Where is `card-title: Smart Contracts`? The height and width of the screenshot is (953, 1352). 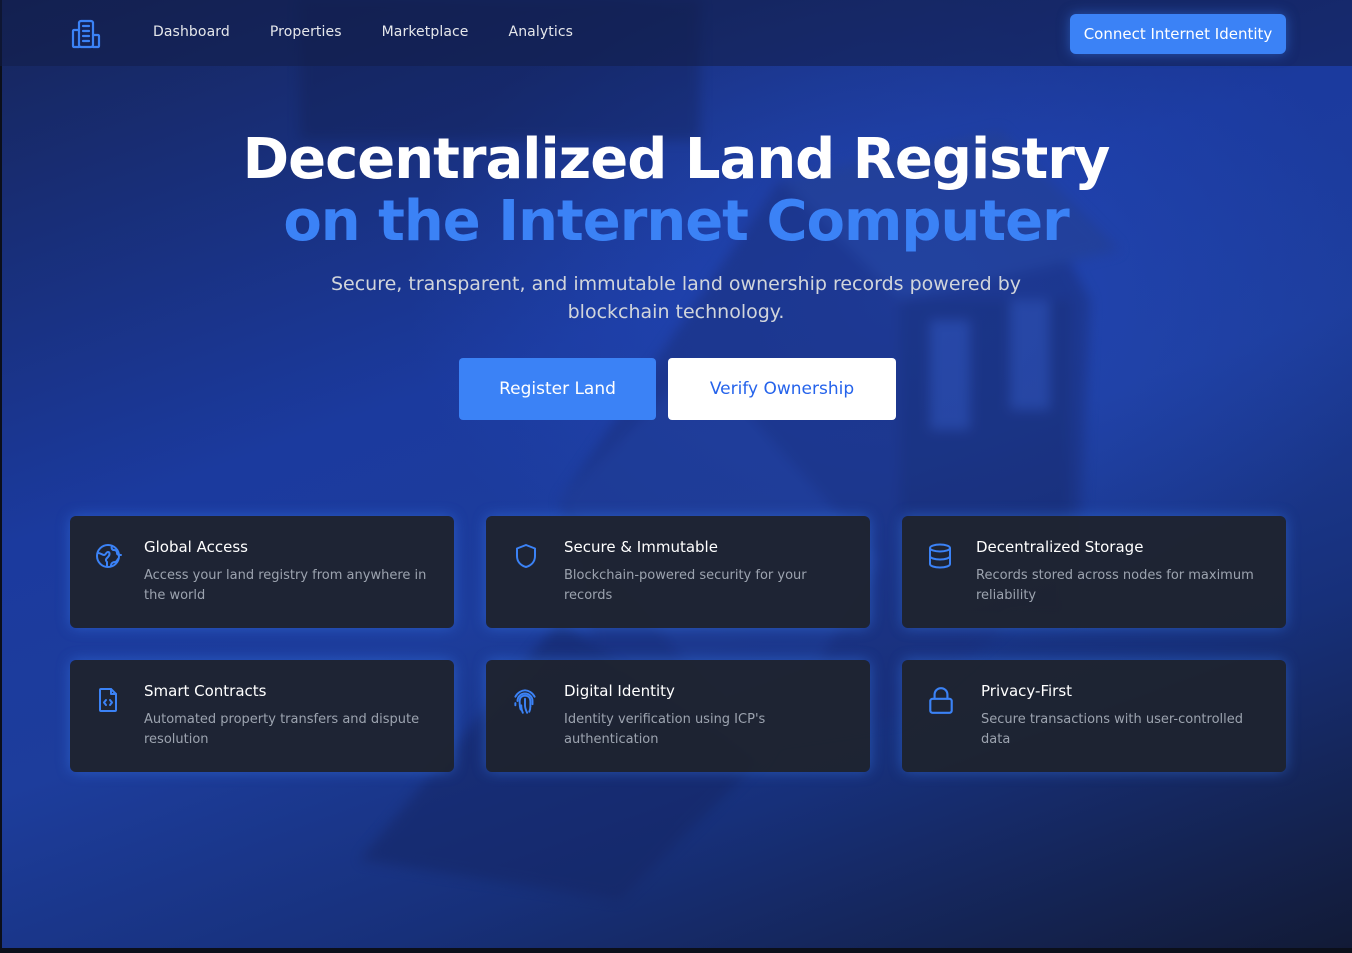 card-title: Smart Contracts is located at coordinates (205, 691).